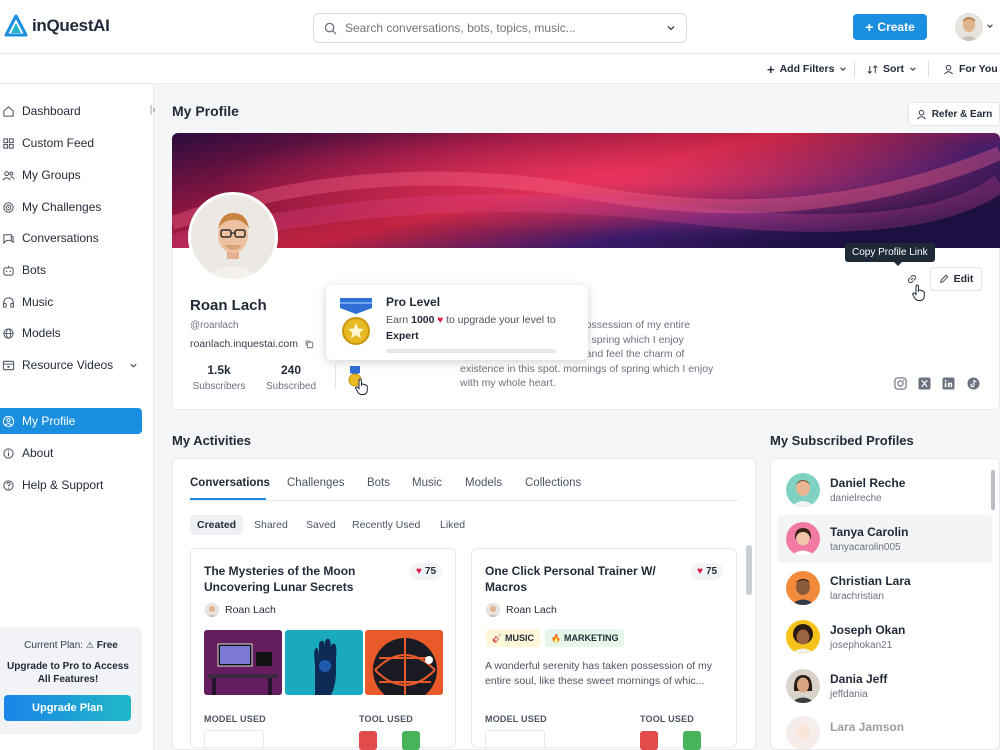 The width and height of the screenshot is (1000, 750). What do you see at coordinates (892, 69) in the screenshot?
I see `sort-button: Sort` at bounding box center [892, 69].